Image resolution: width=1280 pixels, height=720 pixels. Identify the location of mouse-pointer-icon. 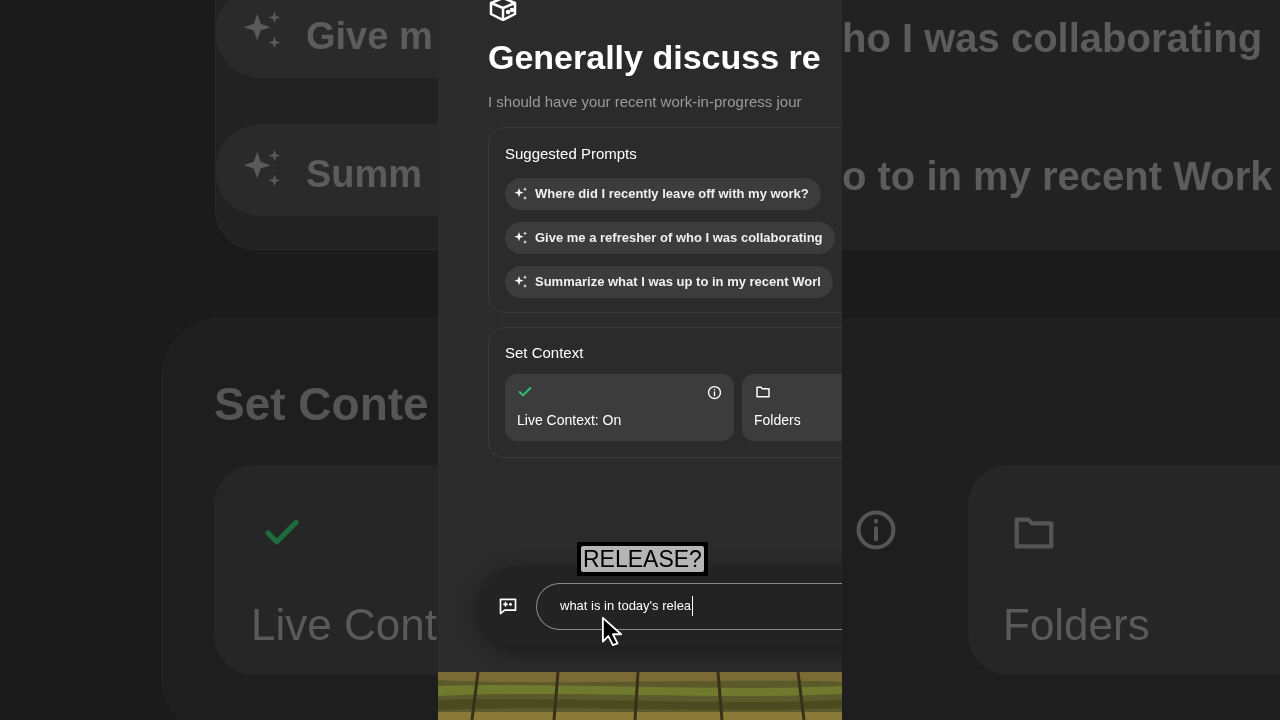
(612, 631).